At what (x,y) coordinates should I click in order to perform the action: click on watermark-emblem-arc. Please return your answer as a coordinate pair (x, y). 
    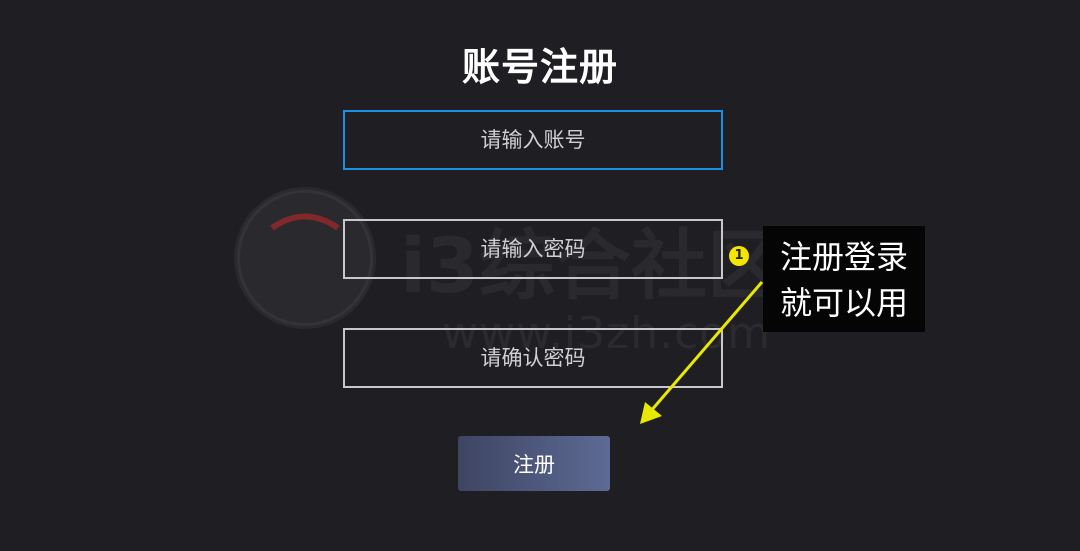
    Looking at the image, I should click on (305, 222).